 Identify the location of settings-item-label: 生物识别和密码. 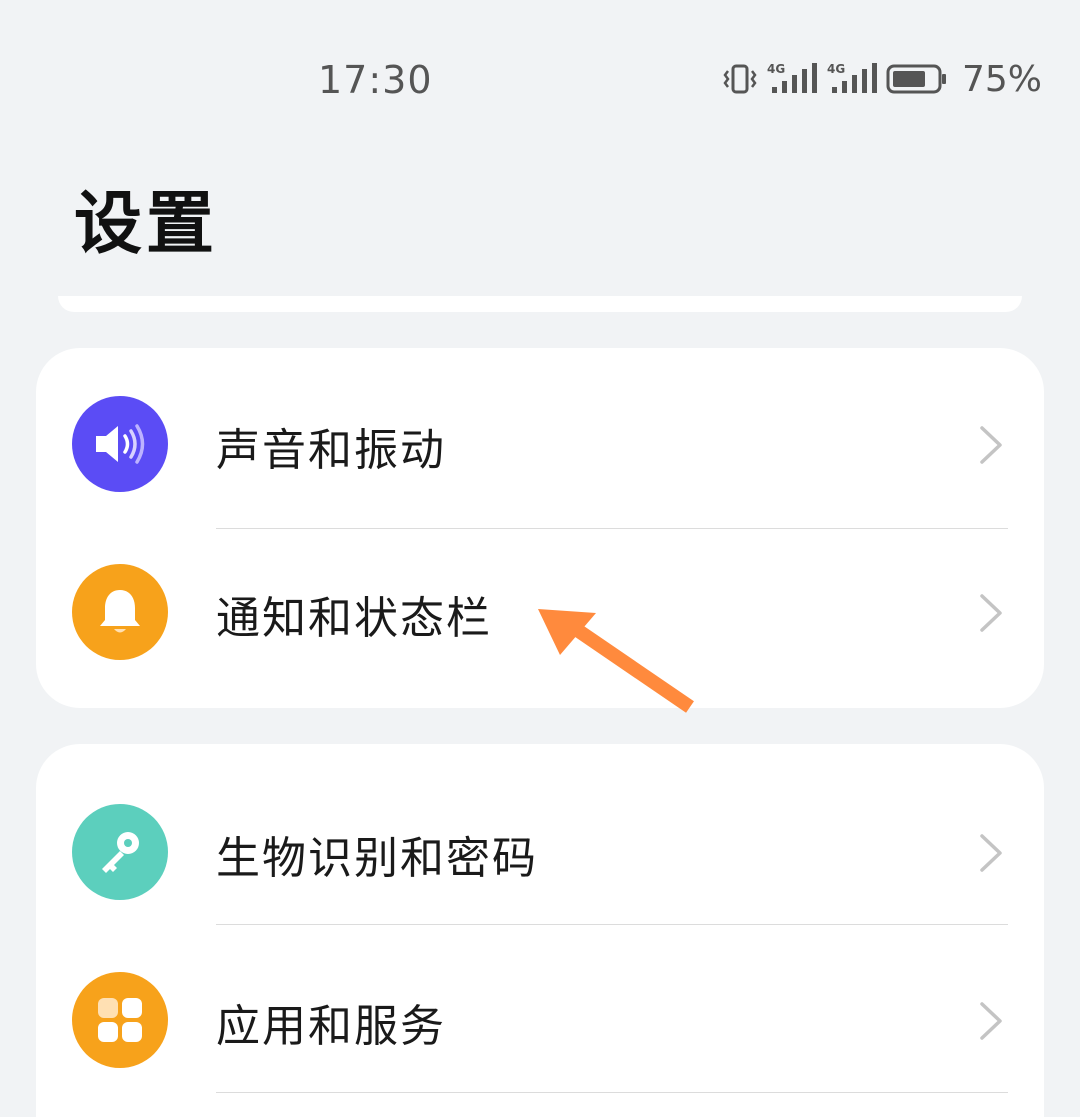
(377, 858).